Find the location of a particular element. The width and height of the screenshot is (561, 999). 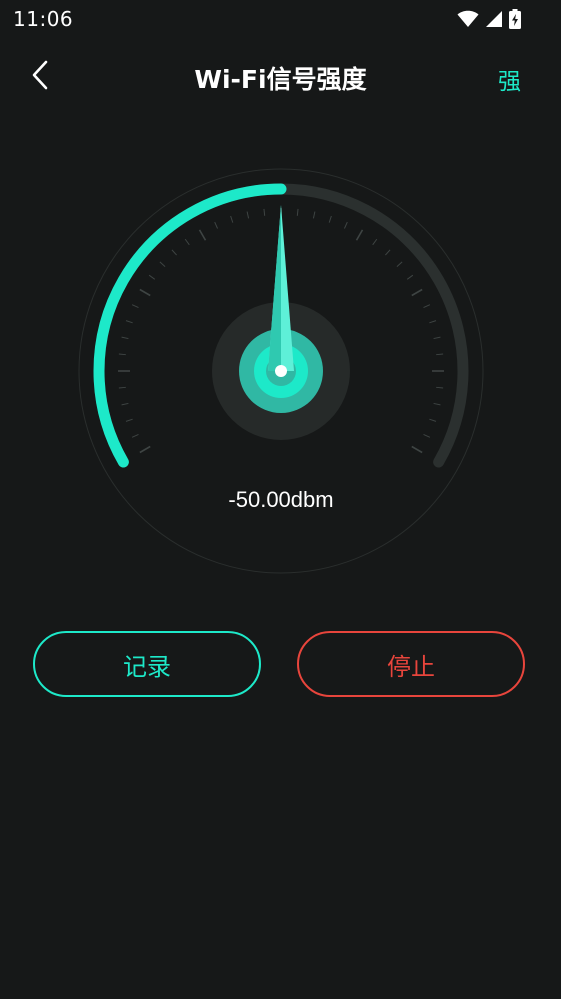

gauge-pivot is located at coordinates (281, 371).